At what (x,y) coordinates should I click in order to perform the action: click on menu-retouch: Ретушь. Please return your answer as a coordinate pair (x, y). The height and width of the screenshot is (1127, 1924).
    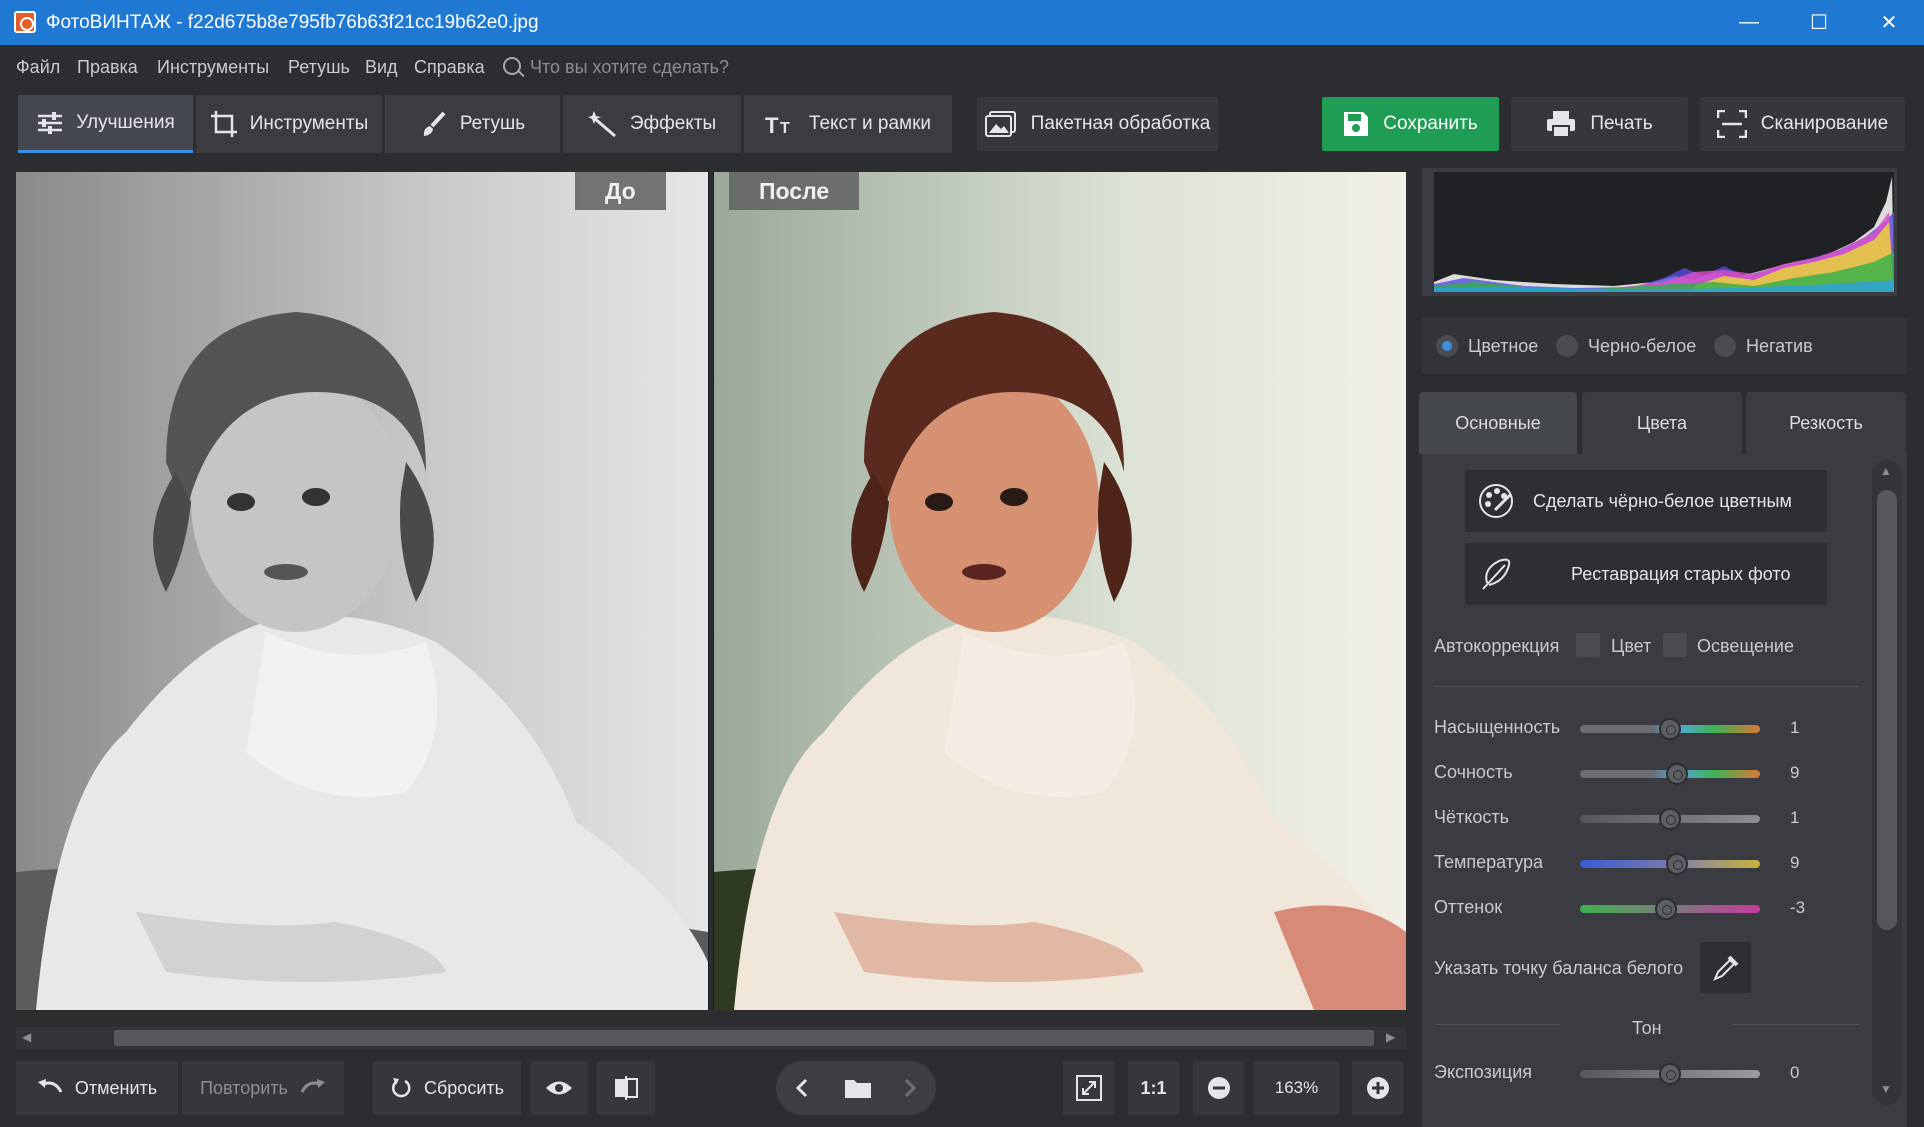
    Looking at the image, I should click on (319, 67).